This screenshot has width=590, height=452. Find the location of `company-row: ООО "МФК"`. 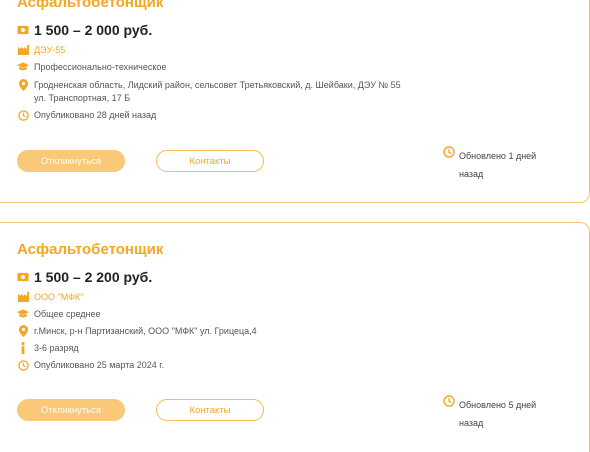

company-row: ООО "МФК" is located at coordinates (50, 297).